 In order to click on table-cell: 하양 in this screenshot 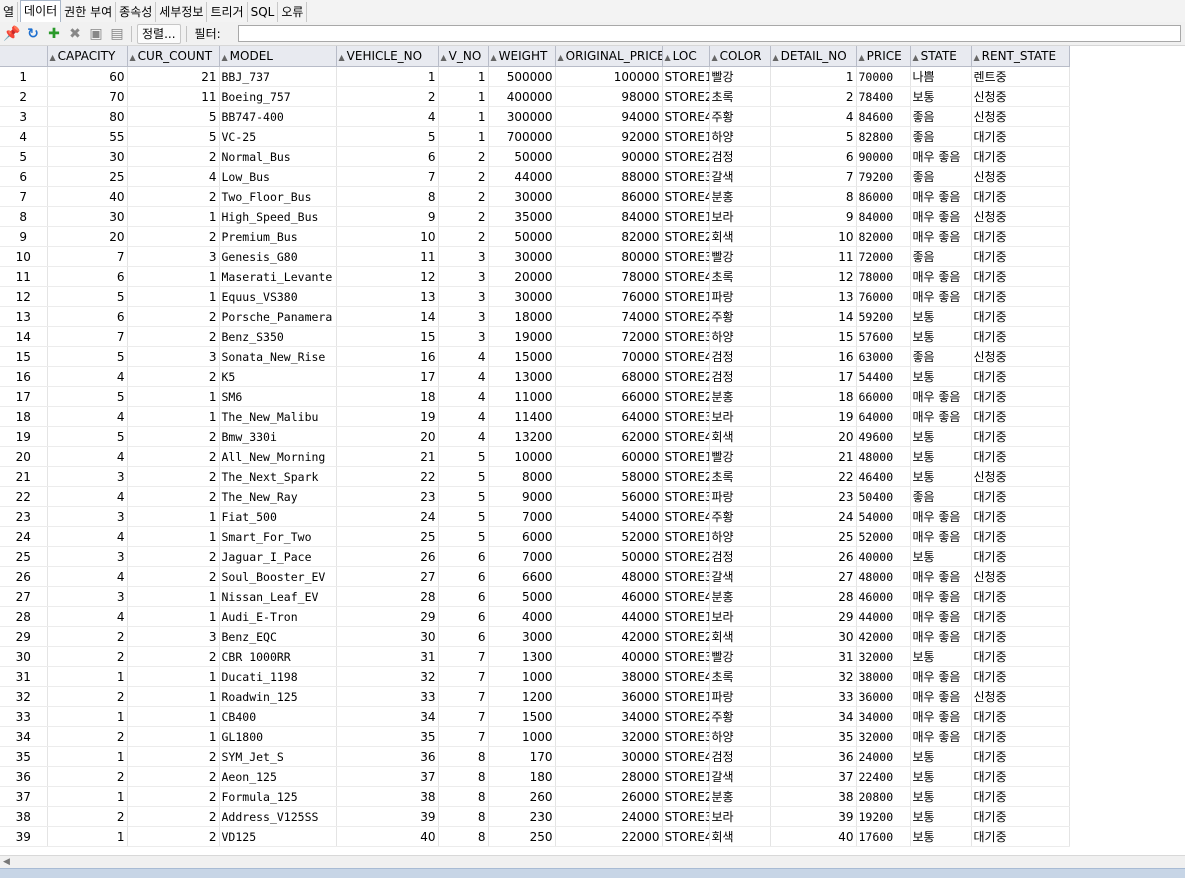, I will do `click(740, 736)`.